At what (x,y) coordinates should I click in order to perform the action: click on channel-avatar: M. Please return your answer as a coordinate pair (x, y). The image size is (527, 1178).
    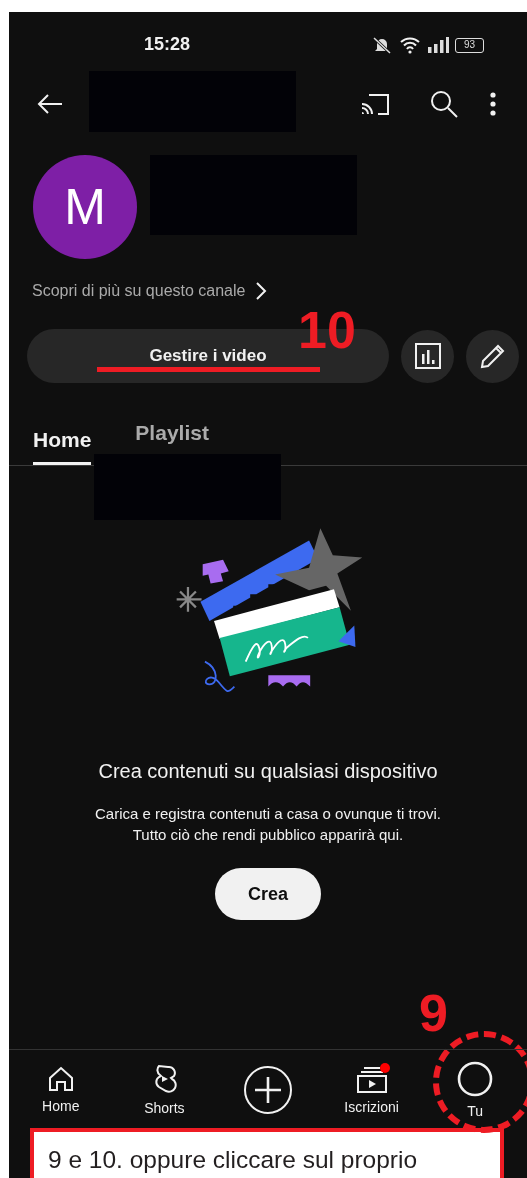
    Looking at the image, I should click on (85, 207).